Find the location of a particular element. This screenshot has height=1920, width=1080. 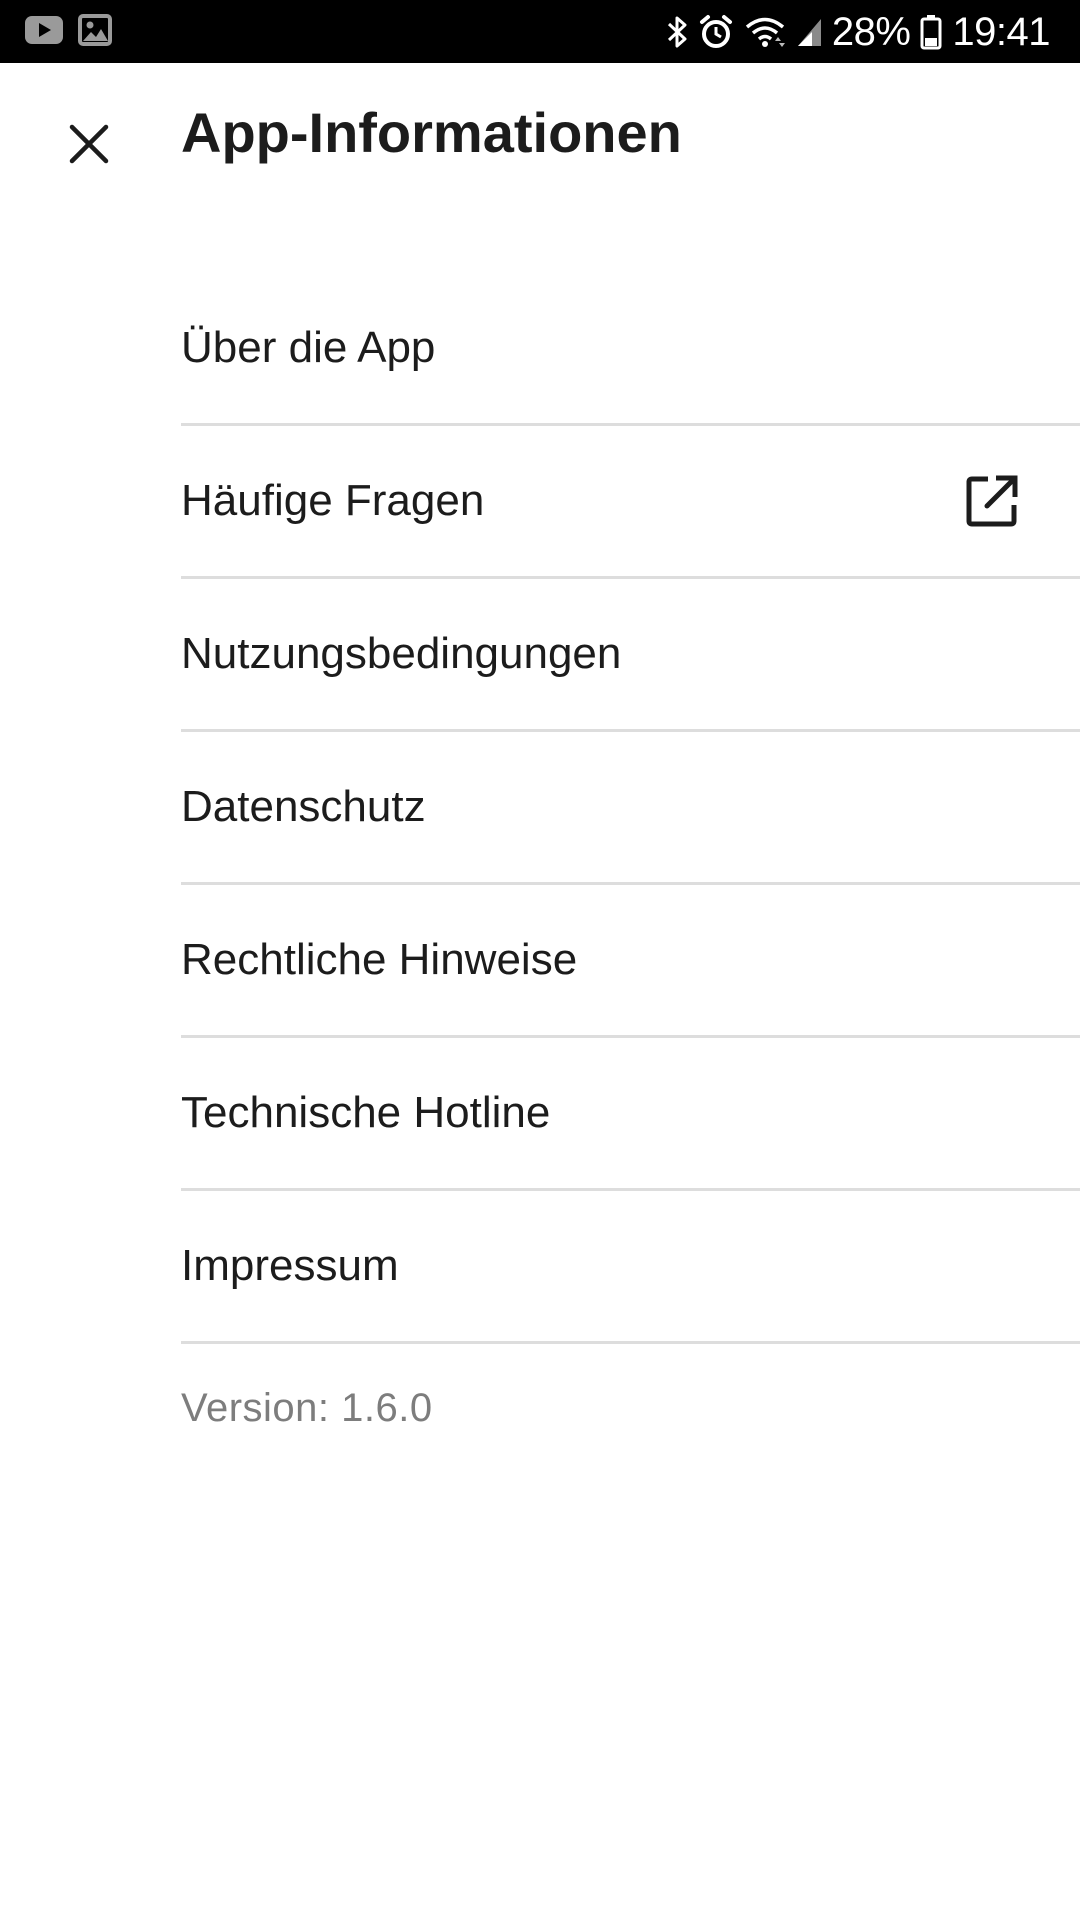

menu-item-faq: Häufige Fragen is located at coordinates (630, 502).